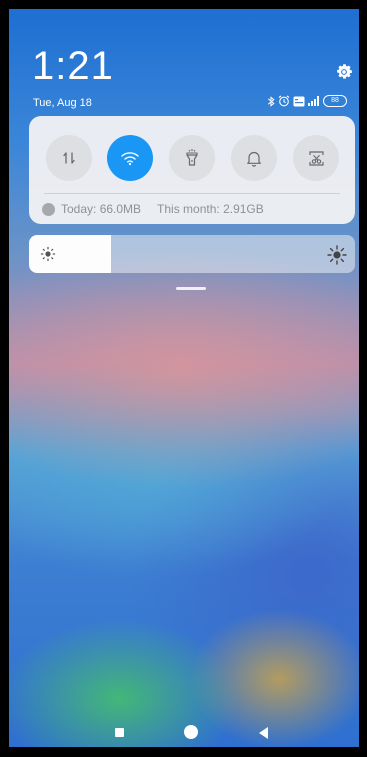  Describe the element at coordinates (284, 101) in the screenshot. I see `alarm-icon` at that location.